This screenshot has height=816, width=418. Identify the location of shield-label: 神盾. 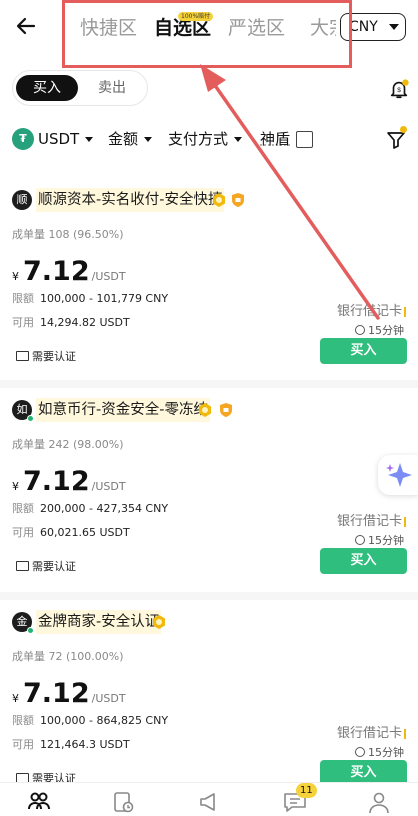
(275, 139).